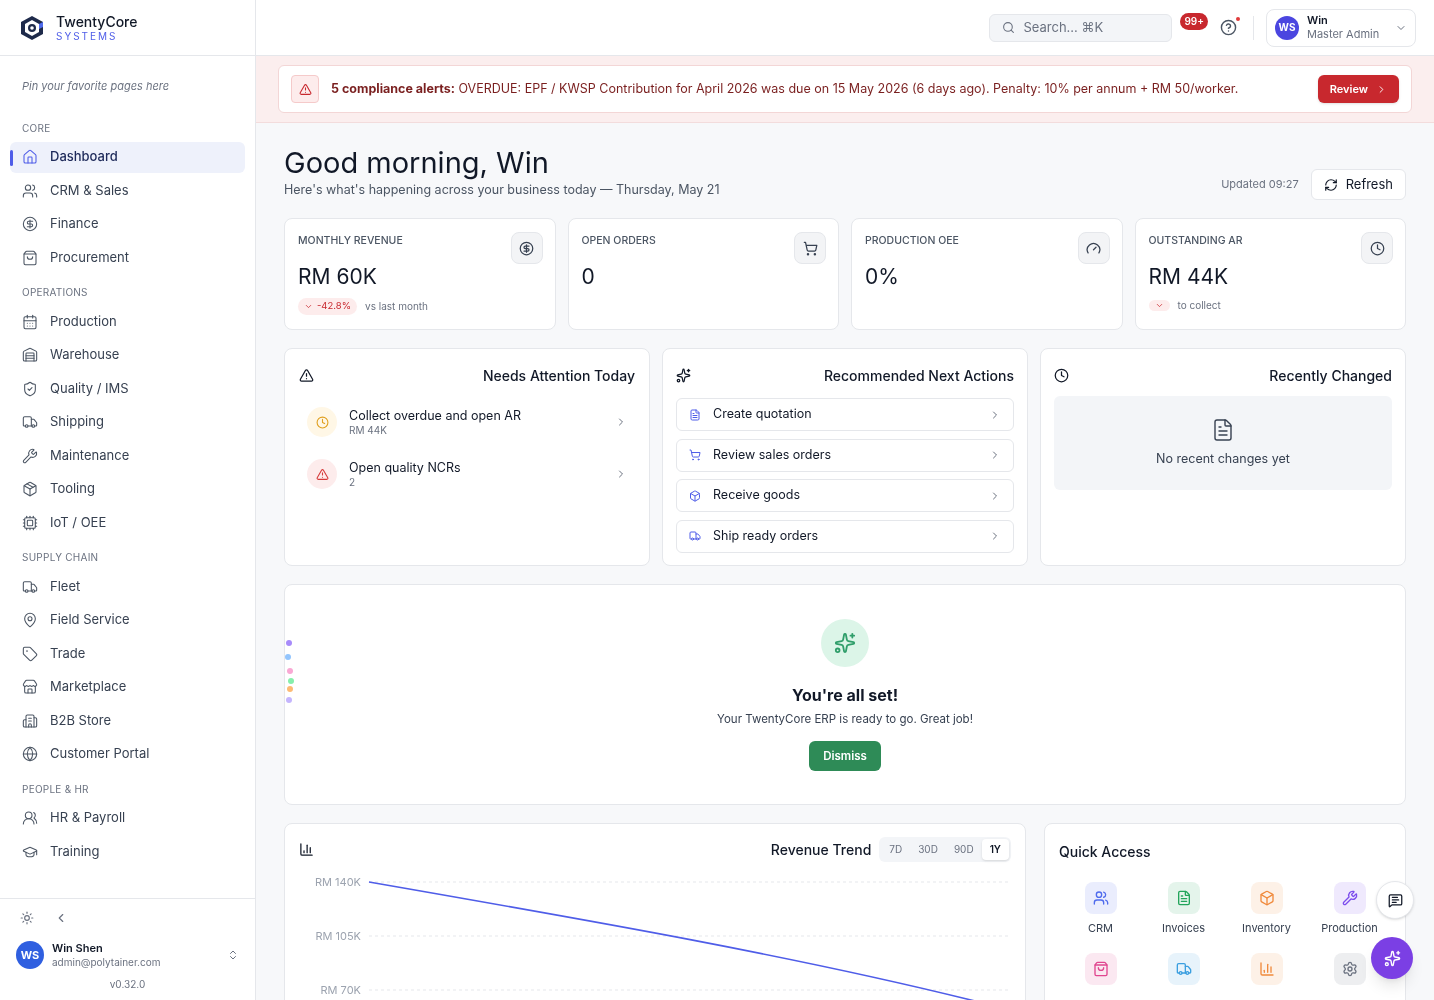  Describe the element at coordinates (928, 849) in the screenshot. I see `range-tab: 30D` at that location.